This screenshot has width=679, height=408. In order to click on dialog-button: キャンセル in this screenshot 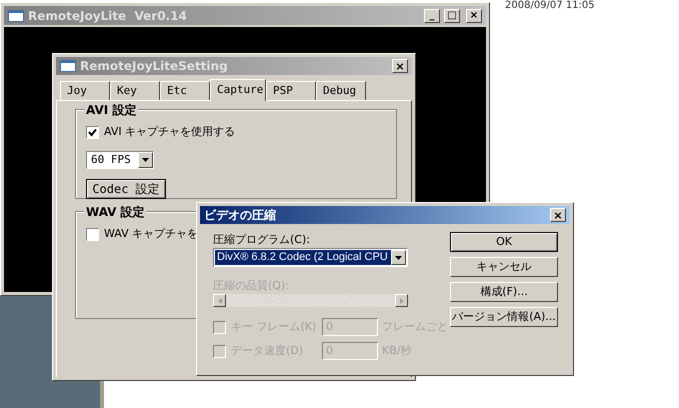, I will do `click(504, 267)`.